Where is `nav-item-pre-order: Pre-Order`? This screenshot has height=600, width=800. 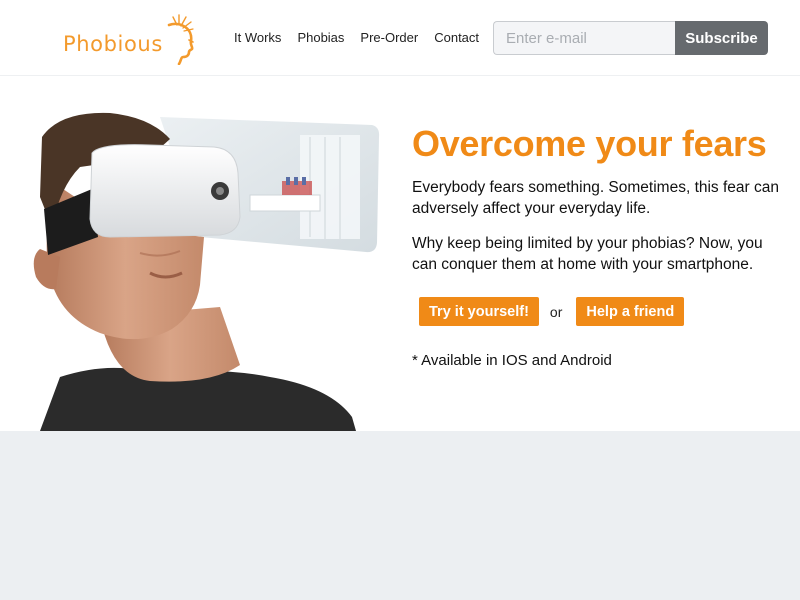
nav-item-pre-order: Pre-Order is located at coordinates (389, 39).